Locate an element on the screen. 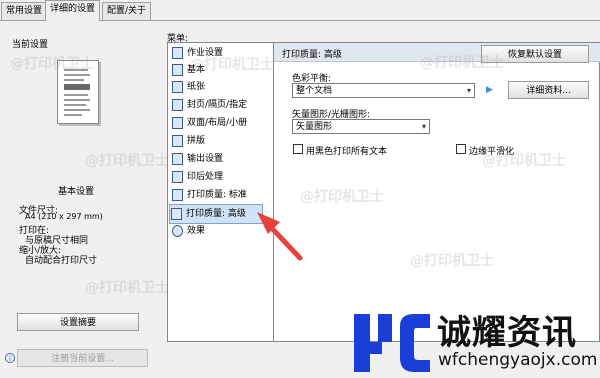  brand-name: 诚耀资讯 is located at coordinates (507, 333).